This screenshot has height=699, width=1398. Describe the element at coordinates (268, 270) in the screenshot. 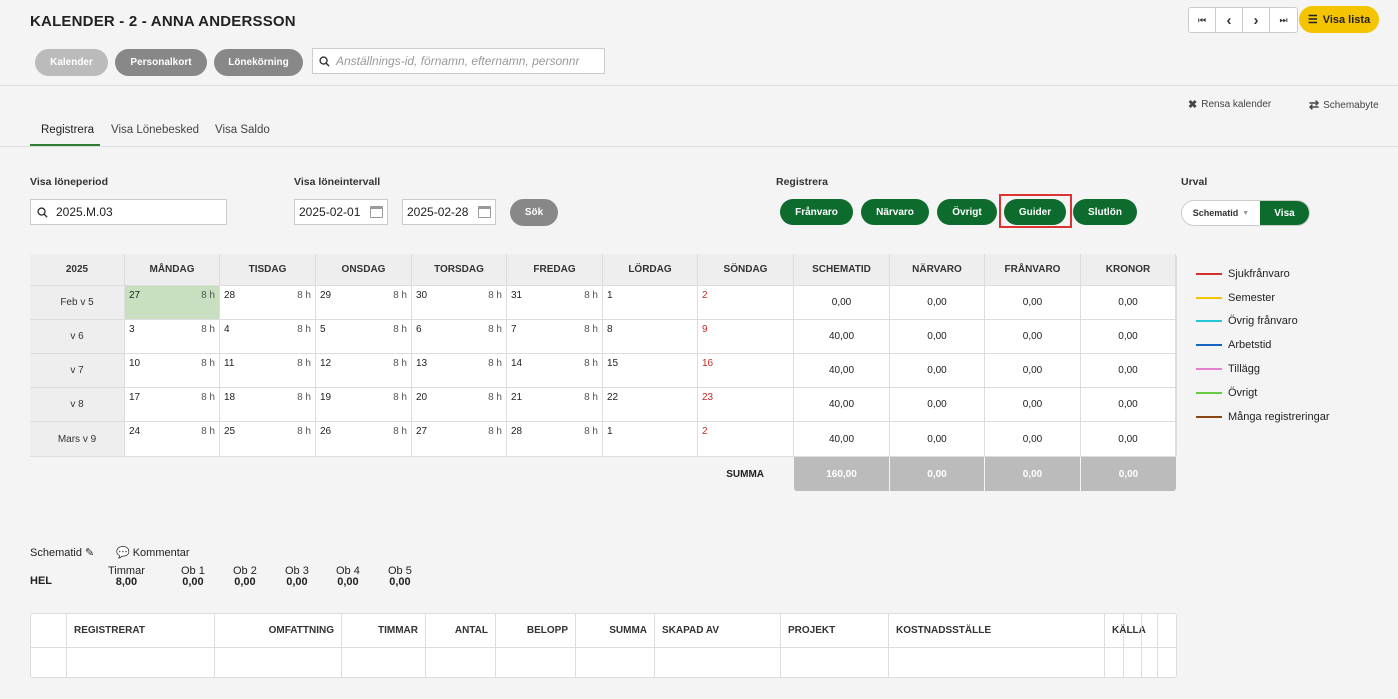

I see `day-header: TISDAG` at that location.